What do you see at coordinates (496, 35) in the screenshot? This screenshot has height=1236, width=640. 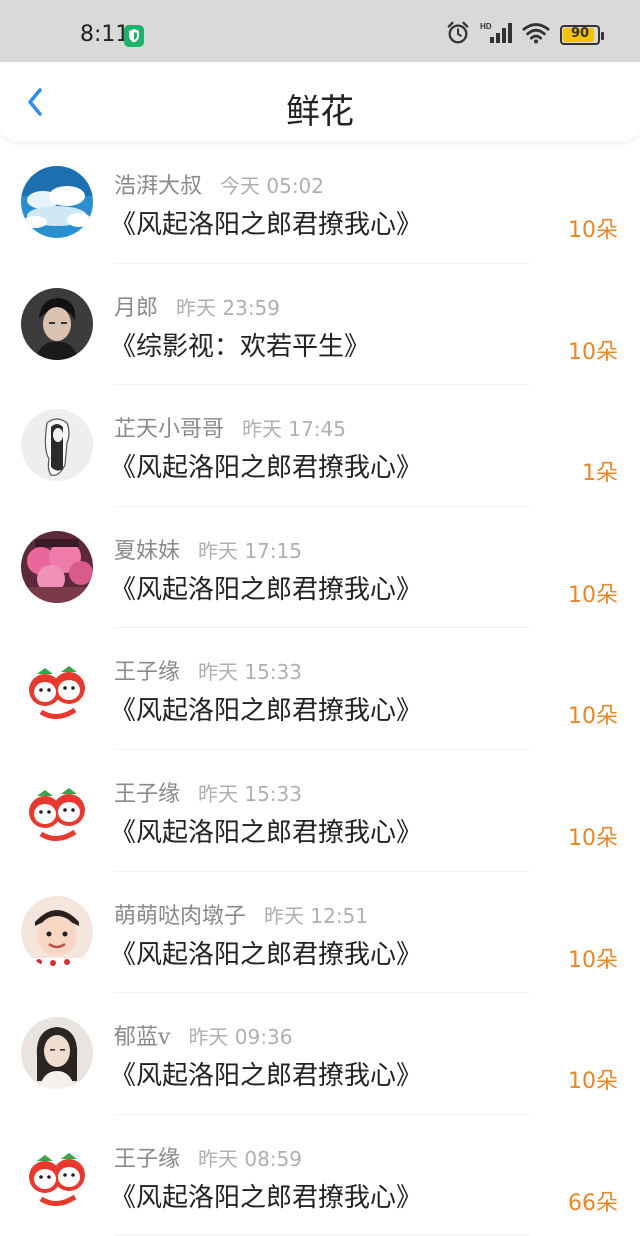 I see `hd-signal-icon: HD` at bounding box center [496, 35].